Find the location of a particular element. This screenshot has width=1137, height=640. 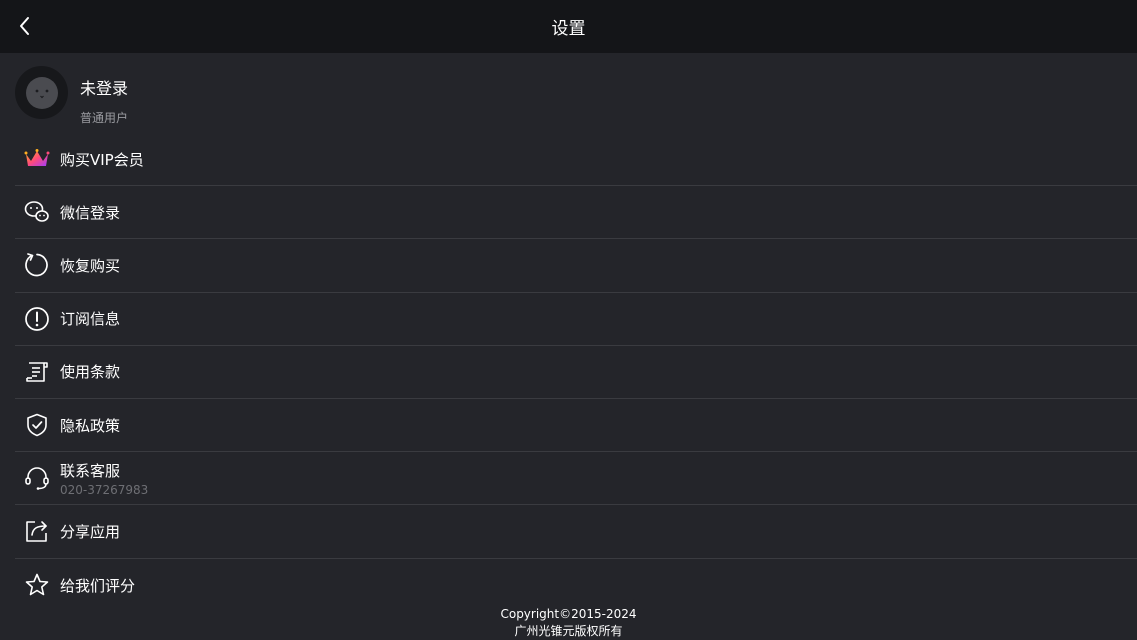

menu-item-terms: 使用条款 is located at coordinates (576, 372).